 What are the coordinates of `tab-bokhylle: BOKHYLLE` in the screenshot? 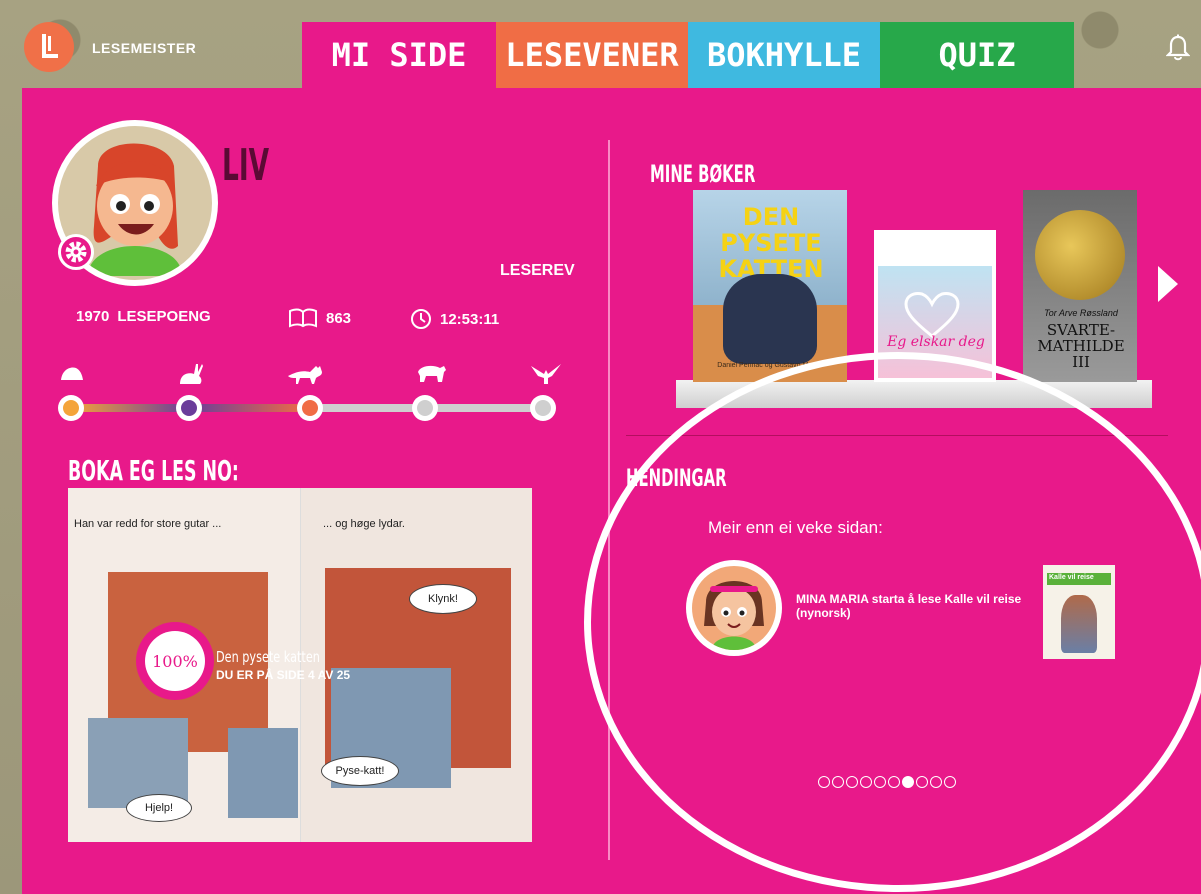 It's located at (784, 55).